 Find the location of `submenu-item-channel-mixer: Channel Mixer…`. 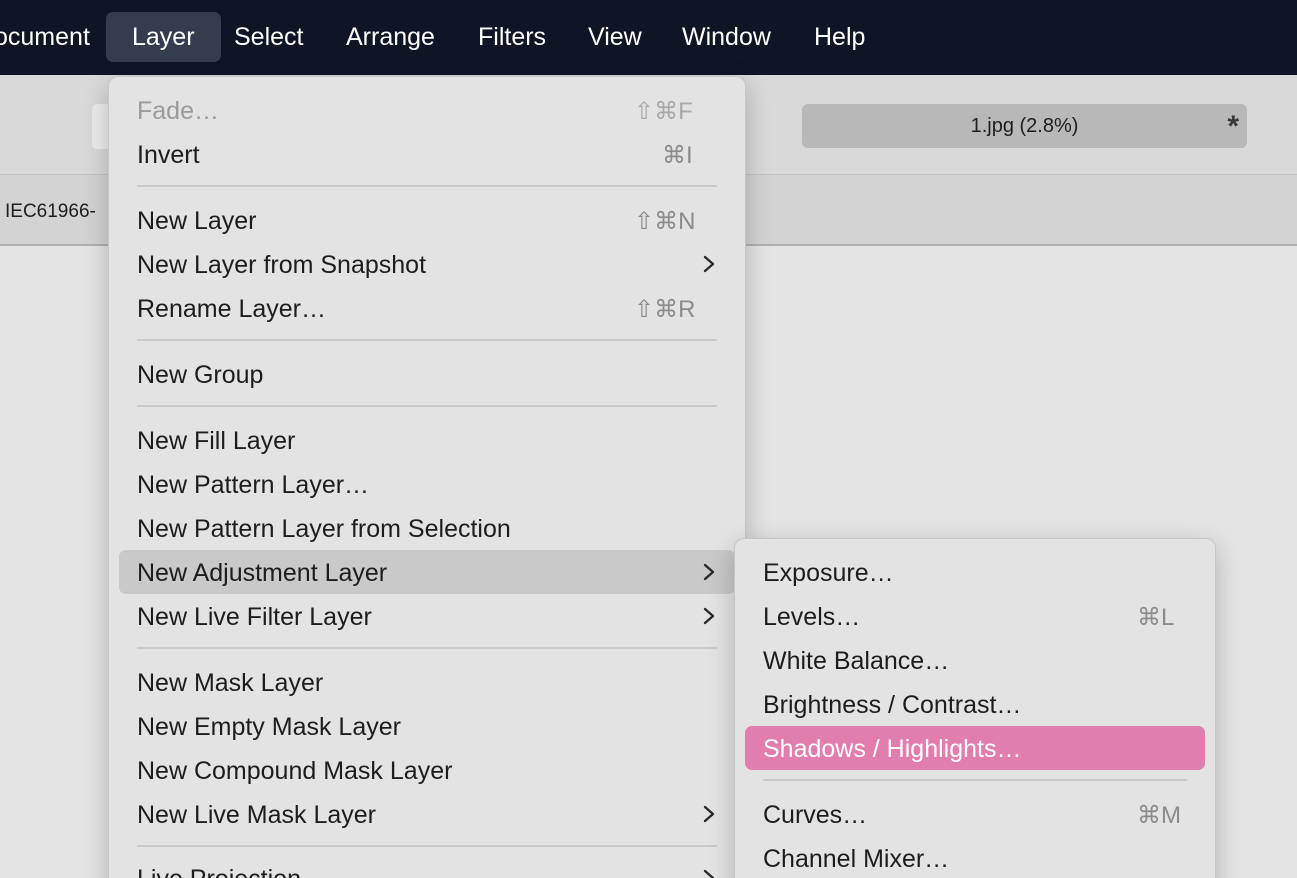

submenu-item-channel-mixer: Channel Mixer… is located at coordinates (975, 857).